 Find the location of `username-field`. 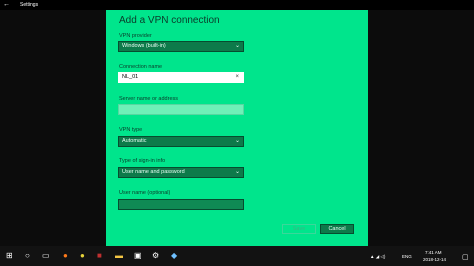

username-field is located at coordinates (181, 204).